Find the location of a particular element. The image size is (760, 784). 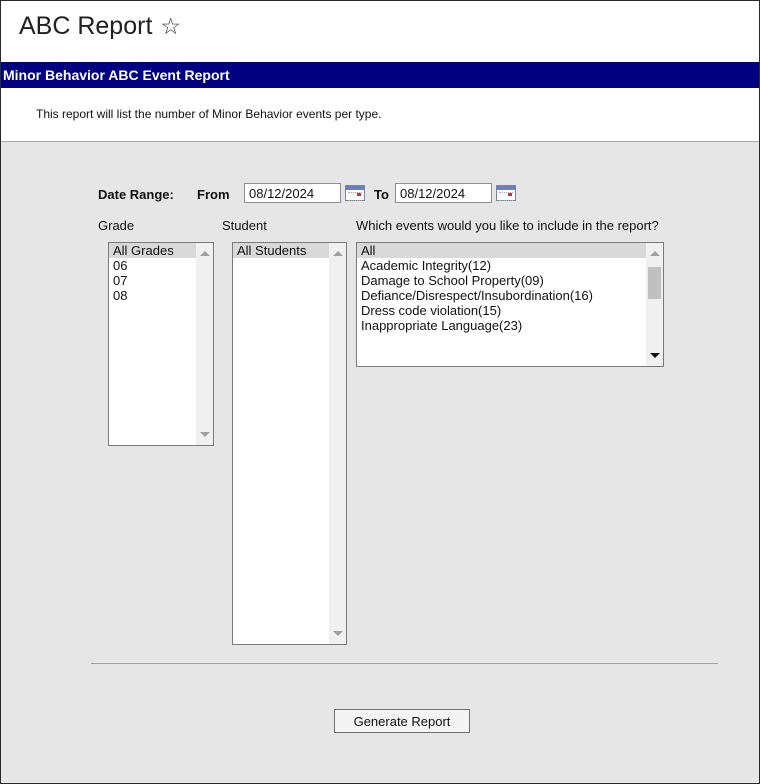

divider is located at coordinates (404, 663).